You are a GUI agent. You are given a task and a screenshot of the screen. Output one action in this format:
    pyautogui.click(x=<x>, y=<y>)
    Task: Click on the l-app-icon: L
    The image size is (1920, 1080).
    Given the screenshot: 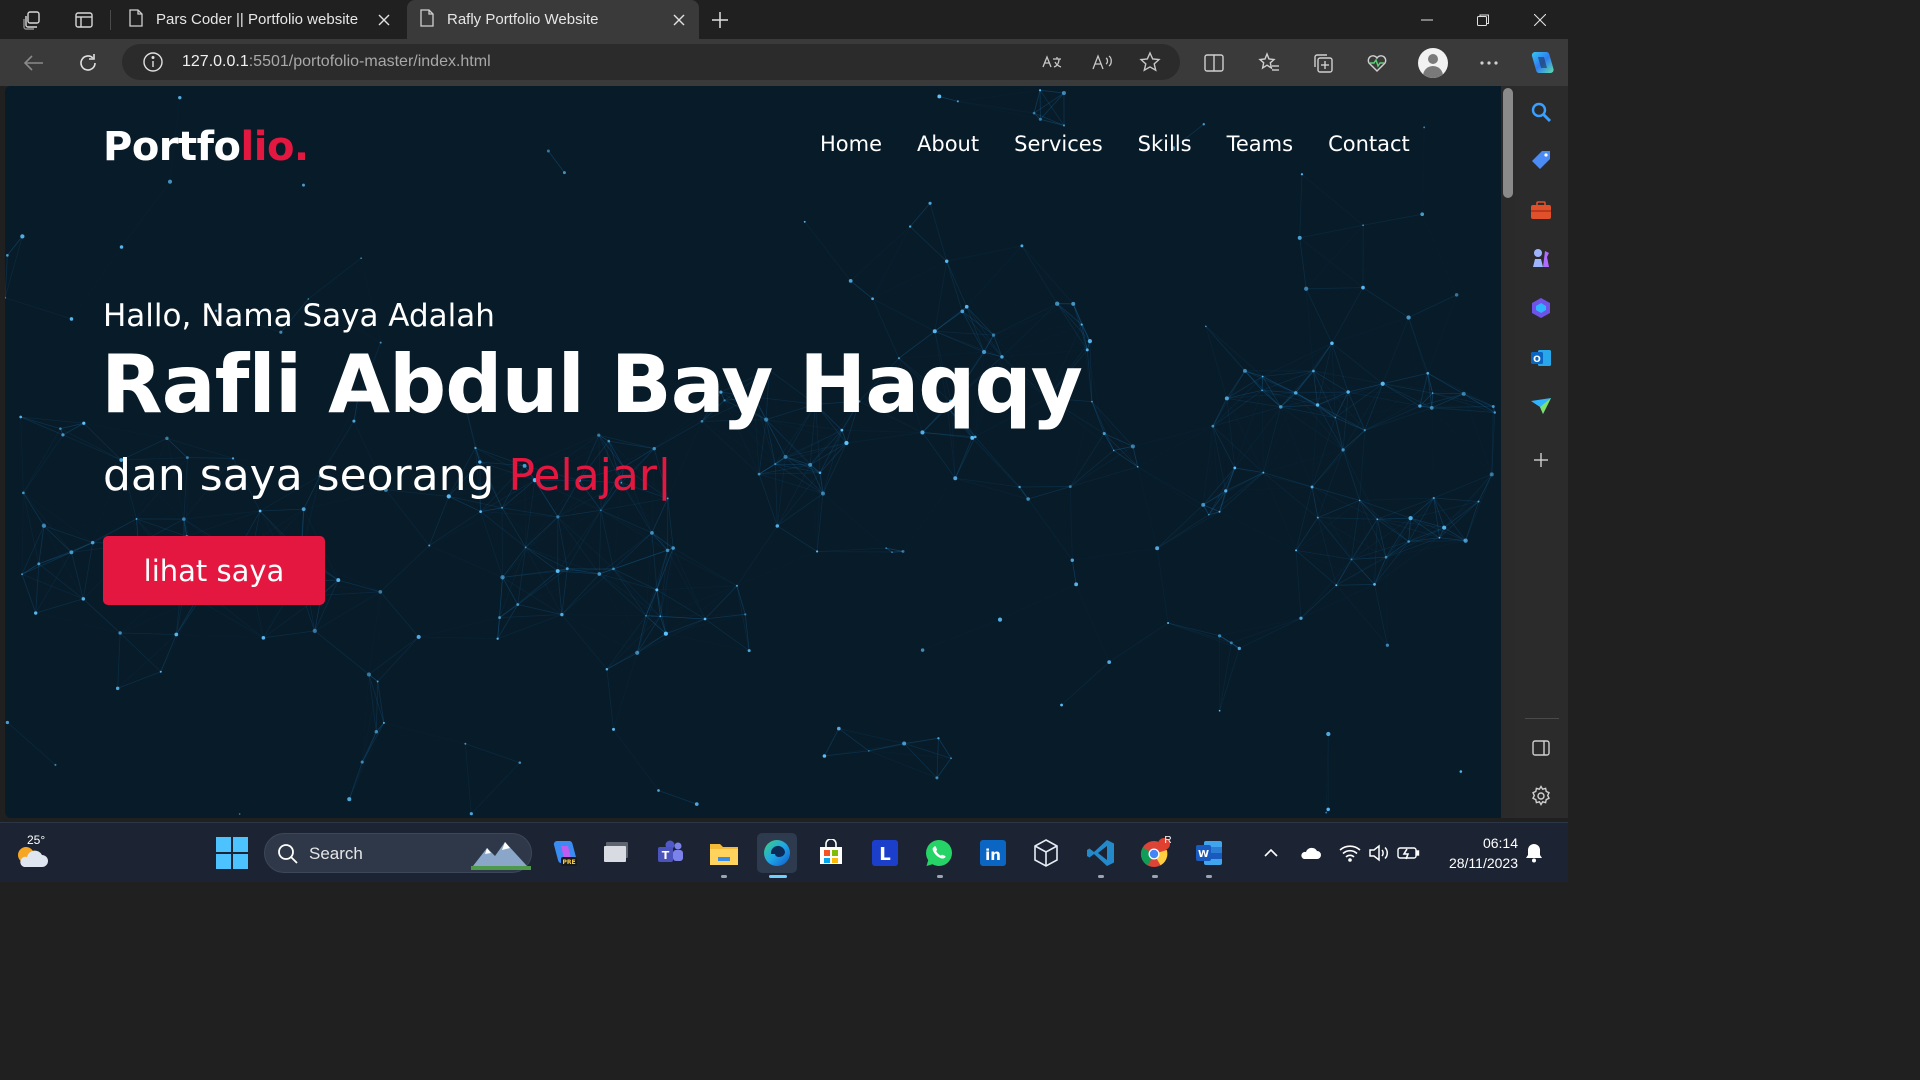 What is the action you would take?
    pyautogui.click(x=885, y=853)
    